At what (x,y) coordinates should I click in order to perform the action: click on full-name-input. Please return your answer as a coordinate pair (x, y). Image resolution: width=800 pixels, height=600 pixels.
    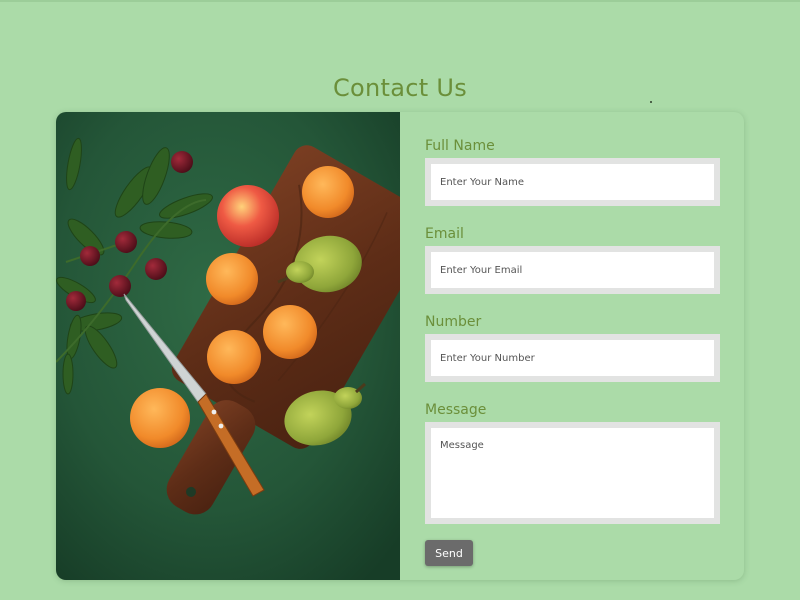
    Looking at the image, I should click on (572, 182).